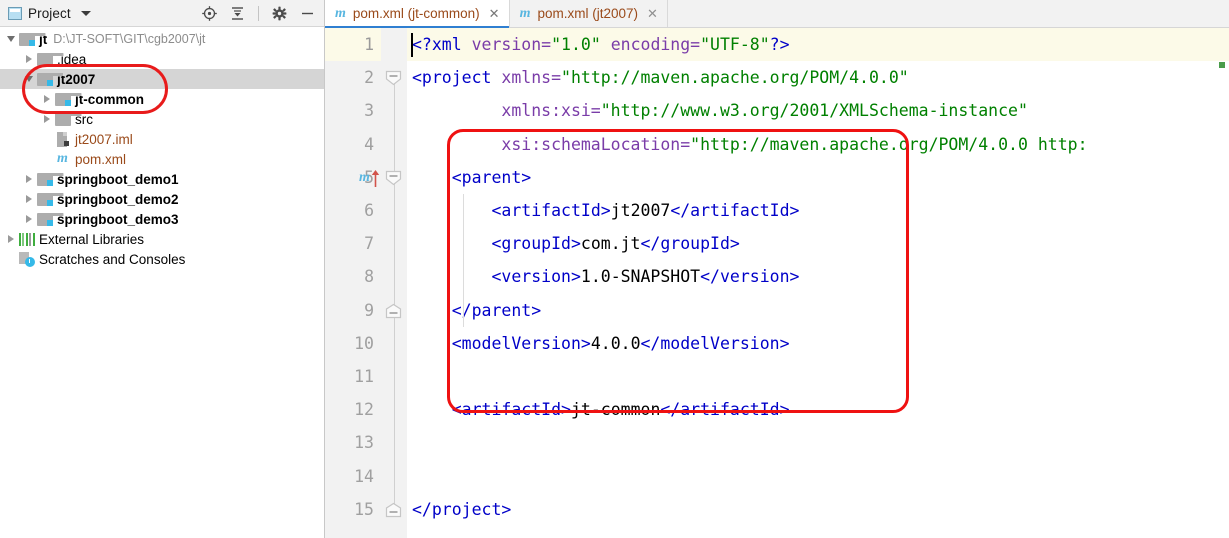 The image size is (1229, 538). What do you see at coordinates (536, 277) in the screenshot?
I see `code-token: <version>` at bounding box center [536, 277].